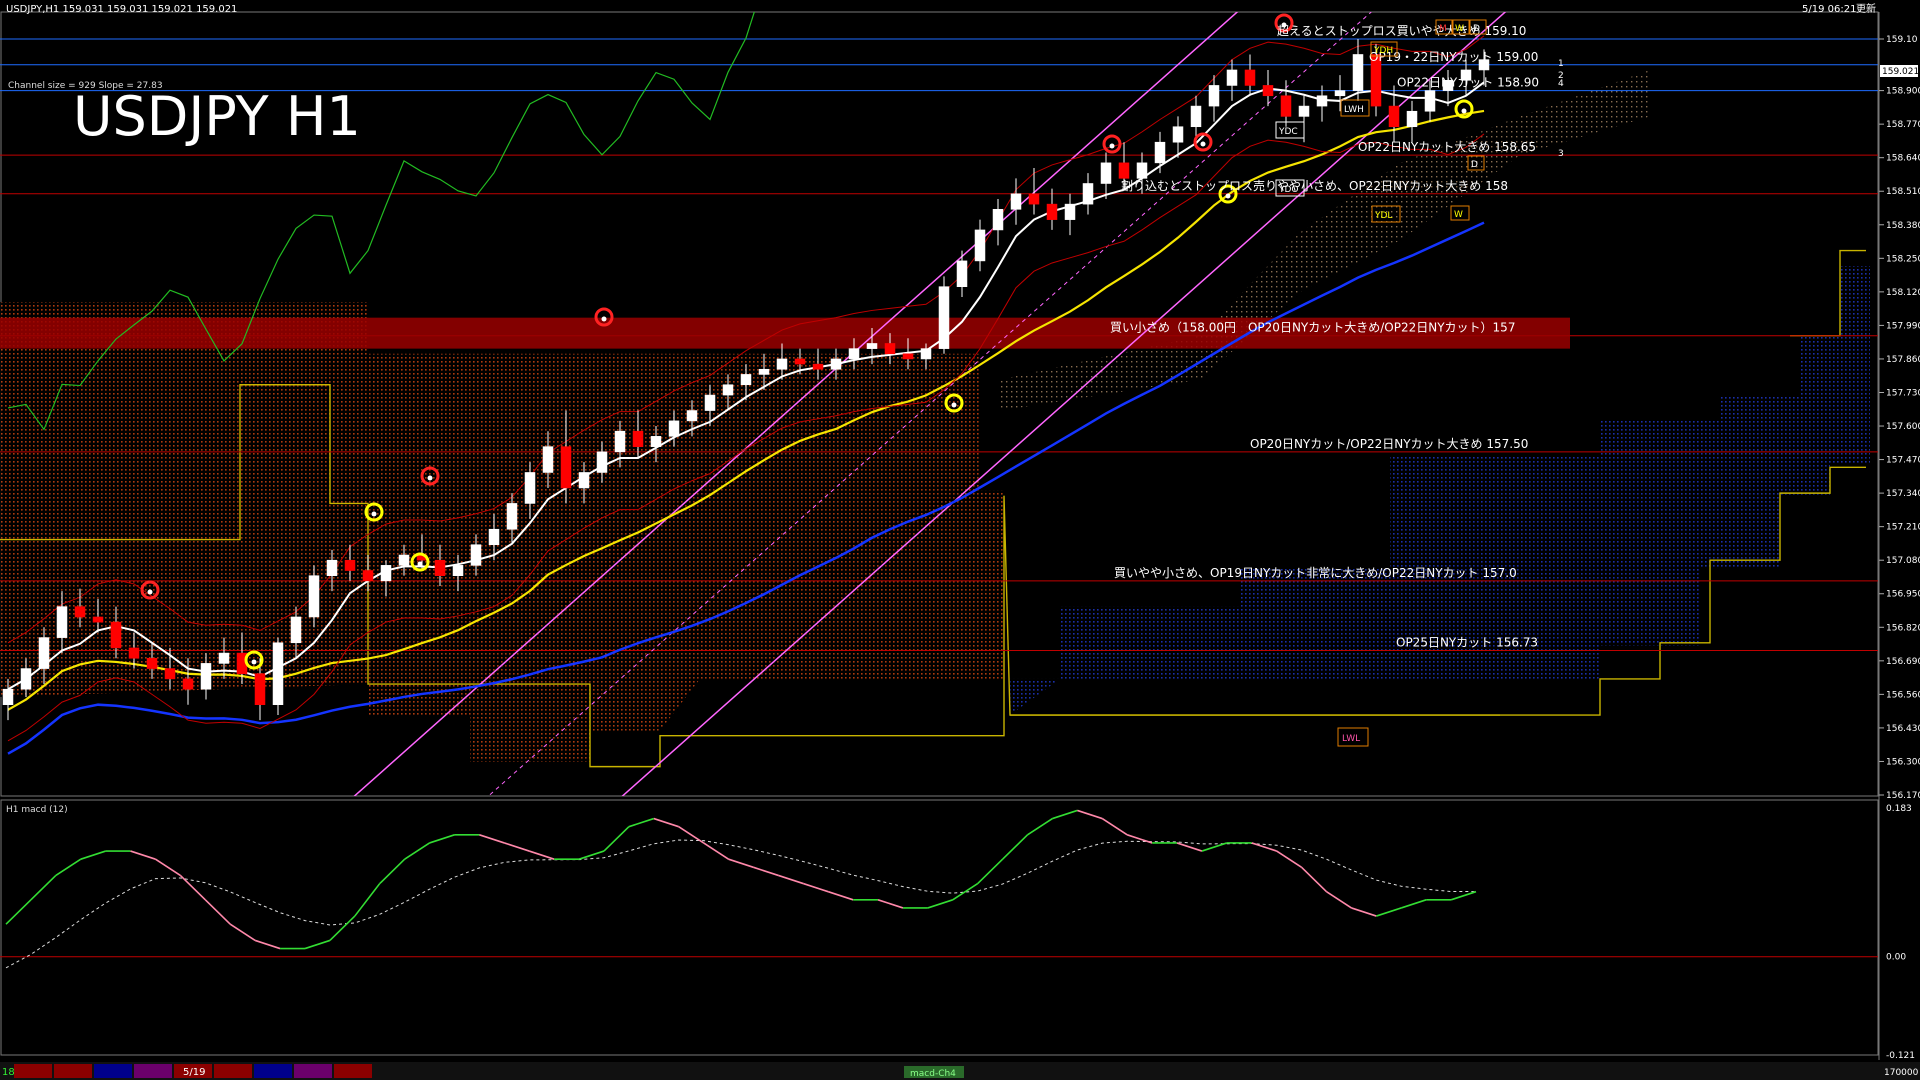 The height and width of the screenshot is (1080, 1920). What do you see at coordinates (1443, 29) in the screenshot?
I see `marker-m: M` at bounding box center [1443, 29].